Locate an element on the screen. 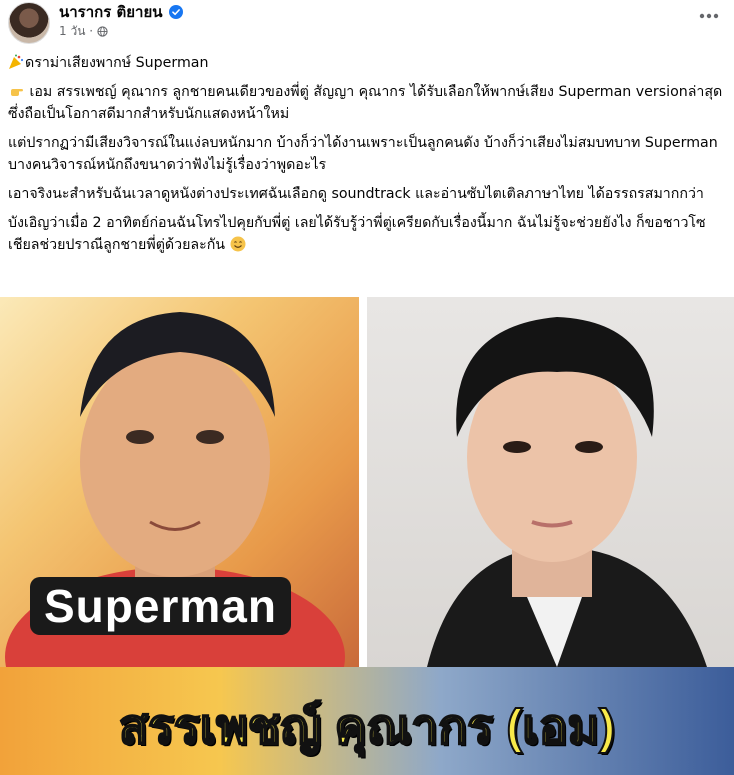 This screenshot has width=734, height=775. smiling-face-icon is located at coordinates (238, 244).